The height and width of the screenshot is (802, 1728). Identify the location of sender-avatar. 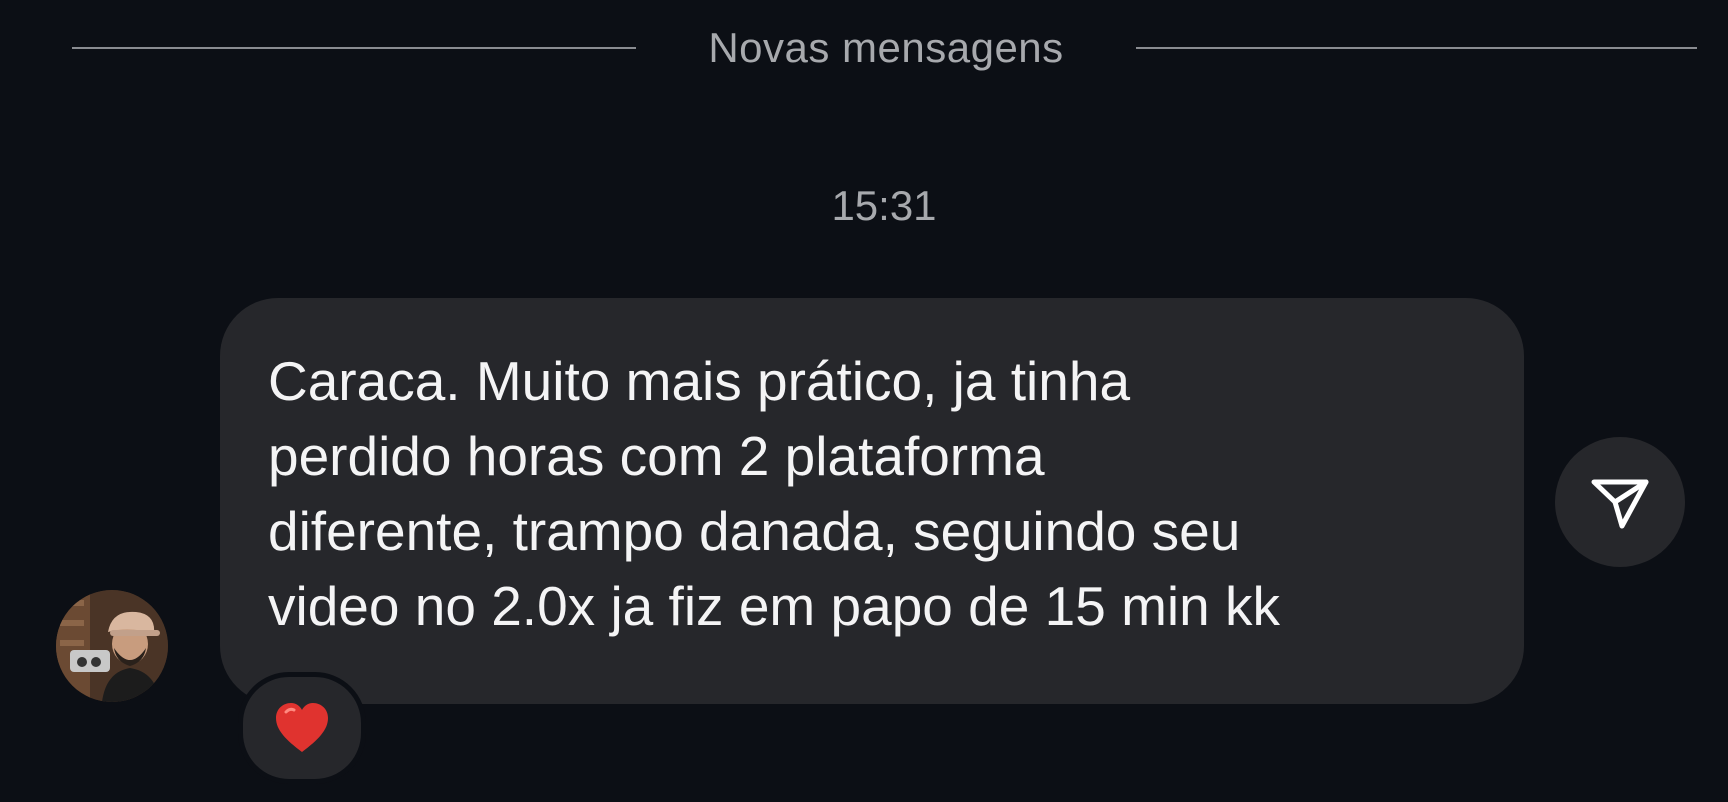
(112, 646).